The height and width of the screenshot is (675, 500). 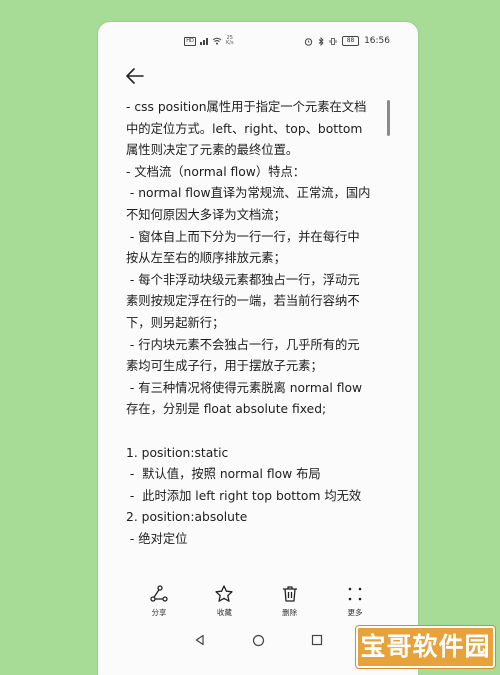 What do you see at coordinates (209, 41) in the screenshot?
I see `status-left: HD 25 K/s` at bounding box center [209, 41].